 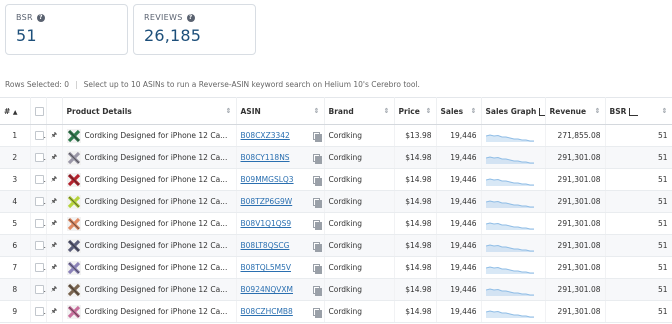 I want to click on col-asin: ASIN ⇕, so click(x=280, y=111).